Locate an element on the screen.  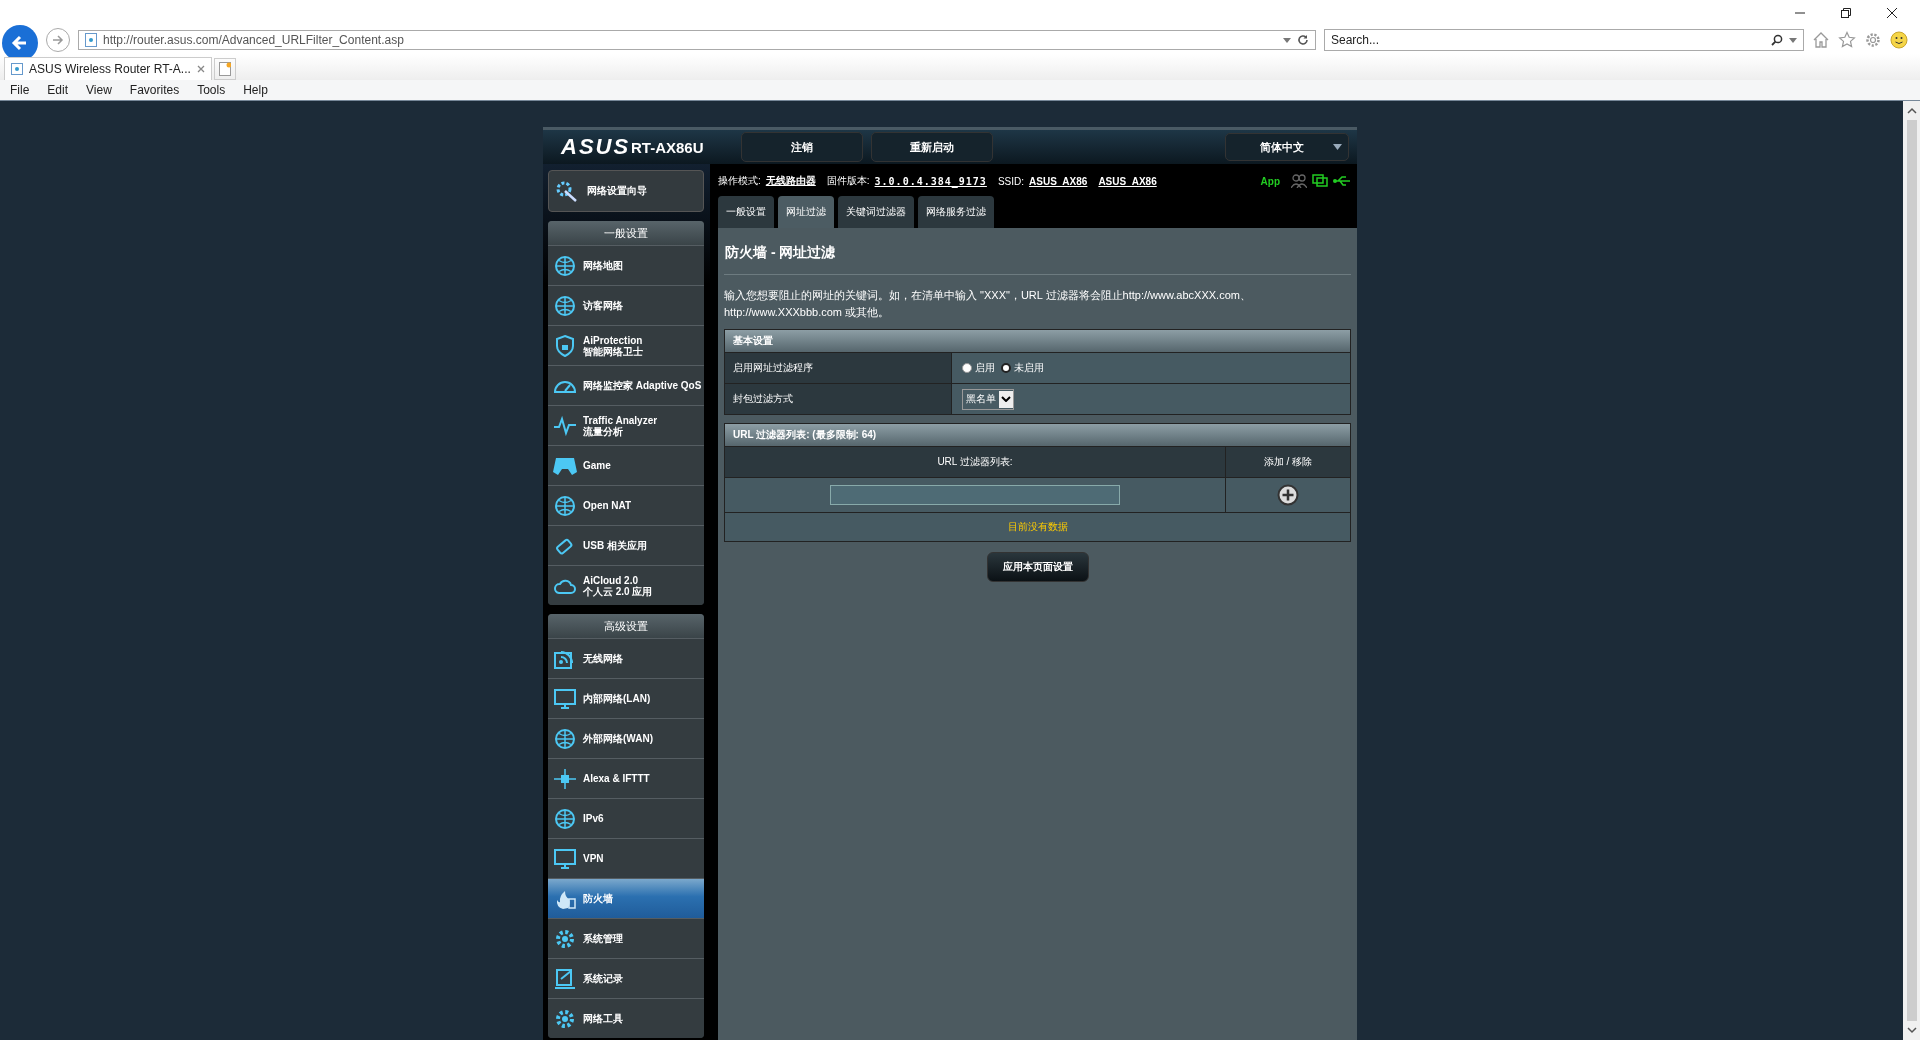
settings-icon is located at coordinates (1873, 40).